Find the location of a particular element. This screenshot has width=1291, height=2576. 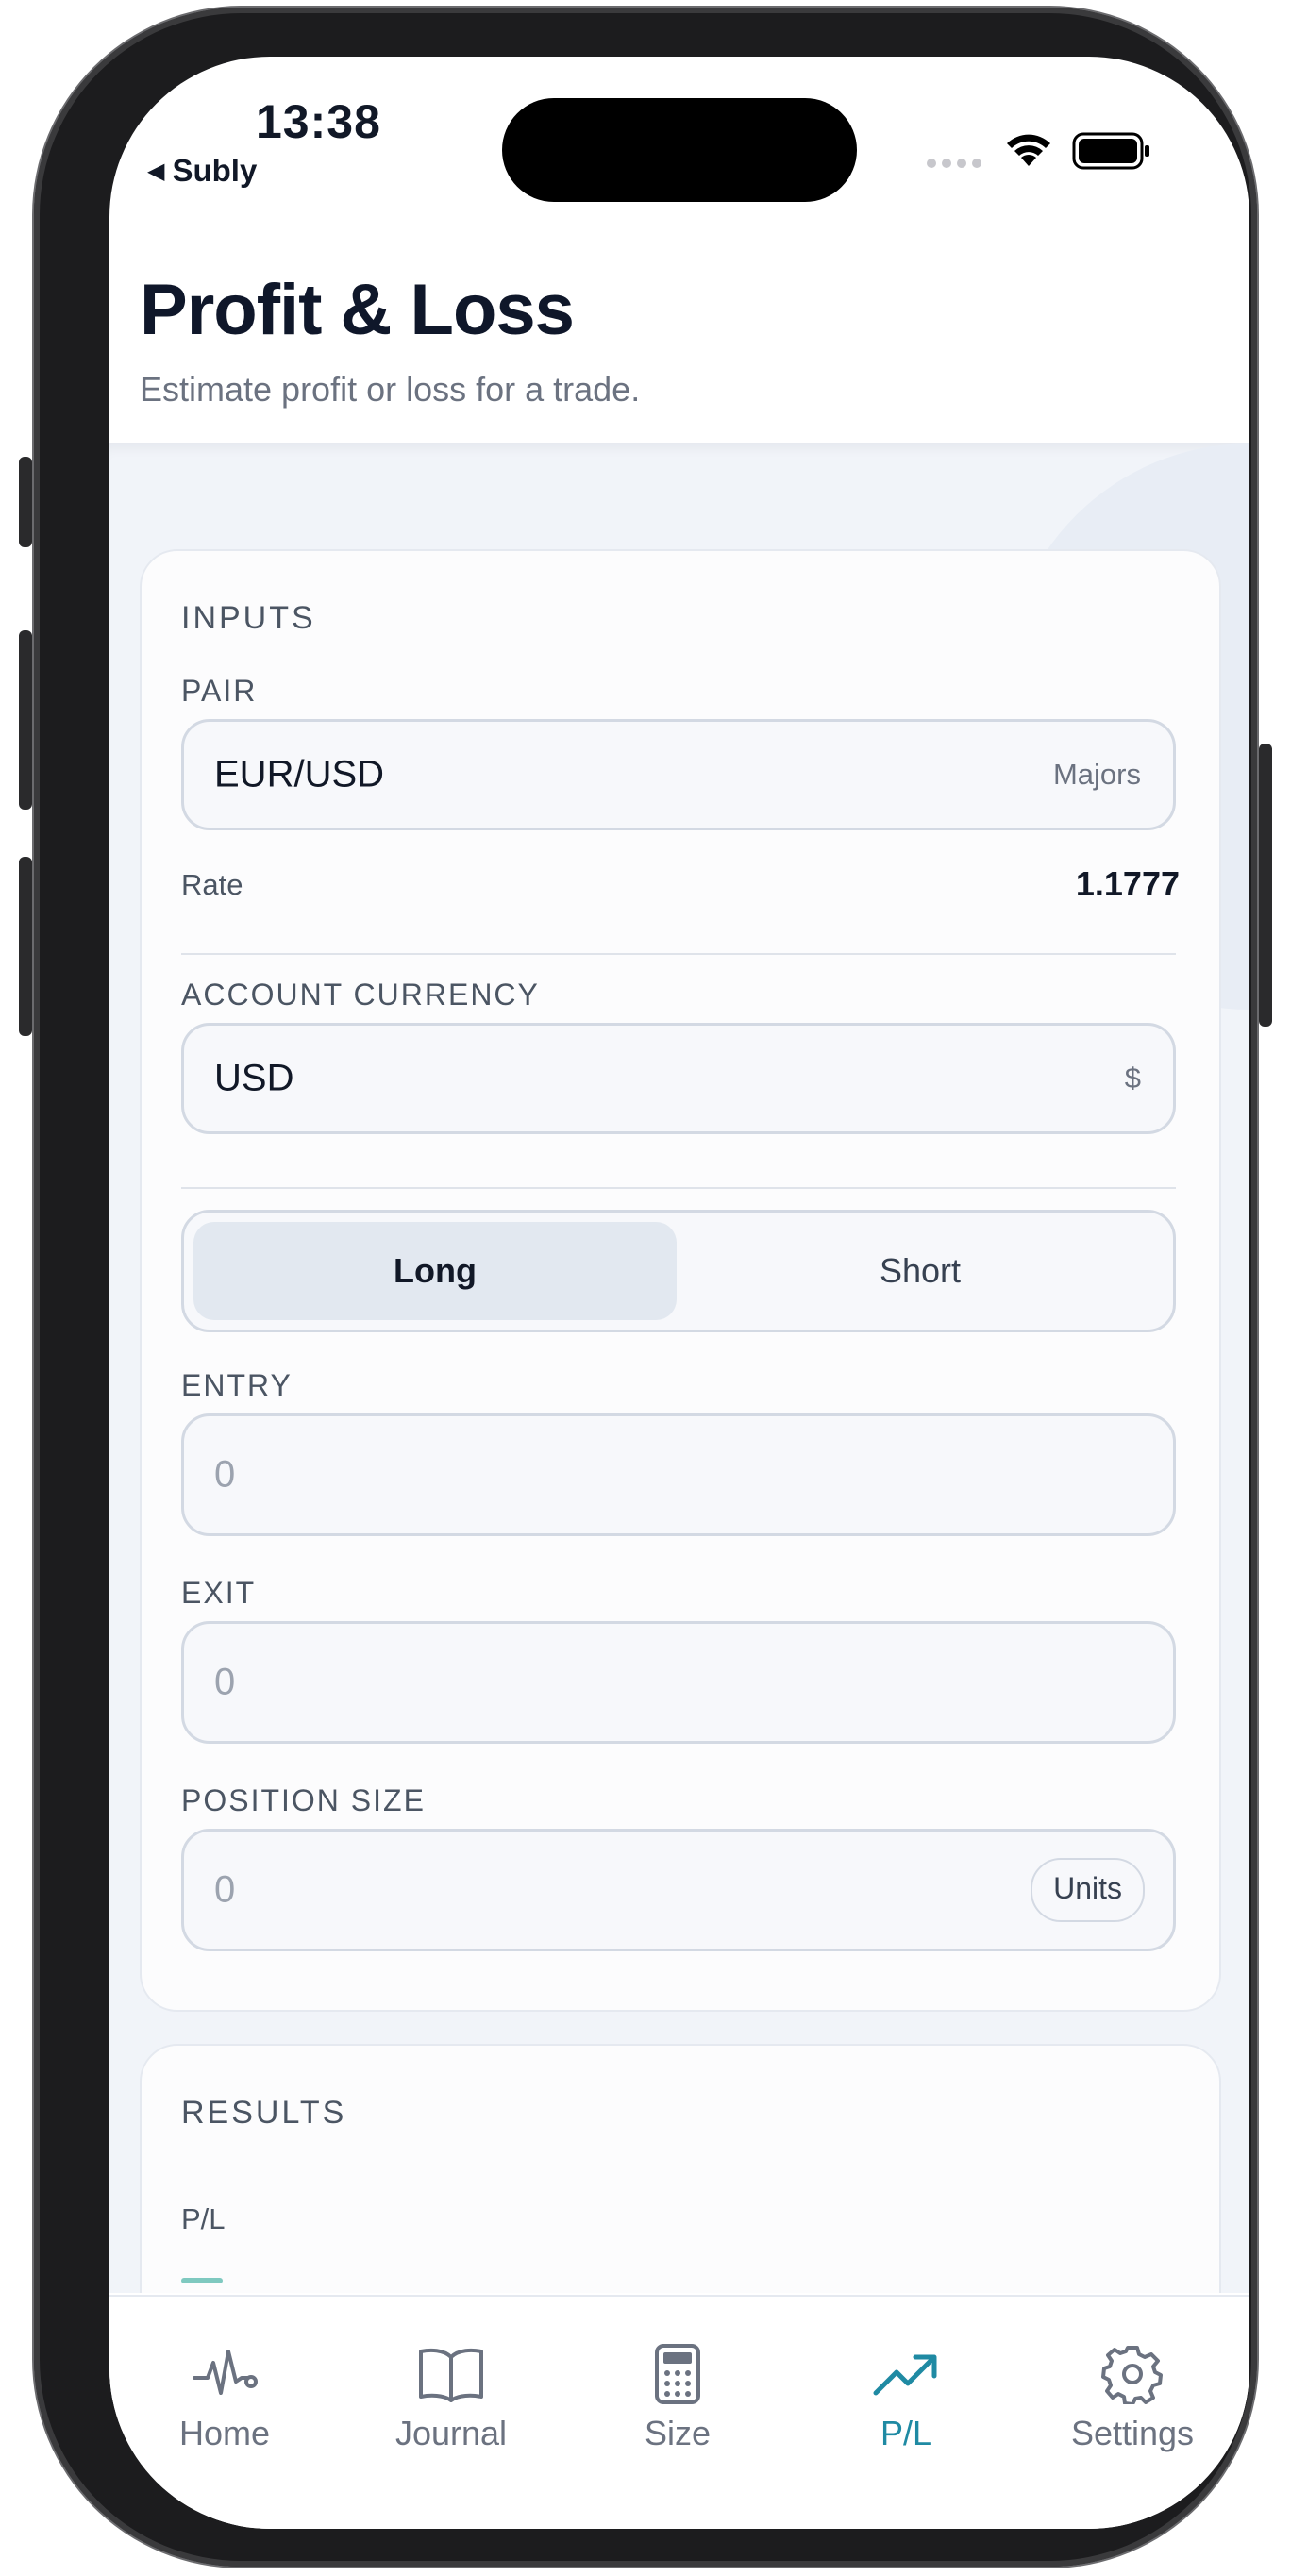

account-currency-value: USD is located at coordinates (254, 1078).